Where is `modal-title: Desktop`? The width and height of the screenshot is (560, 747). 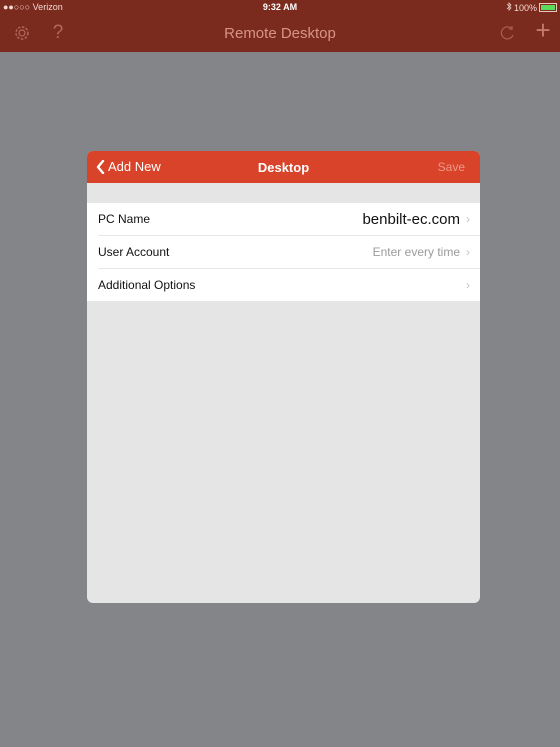 modal-title: Desktop is located at coordinates (283, 167).